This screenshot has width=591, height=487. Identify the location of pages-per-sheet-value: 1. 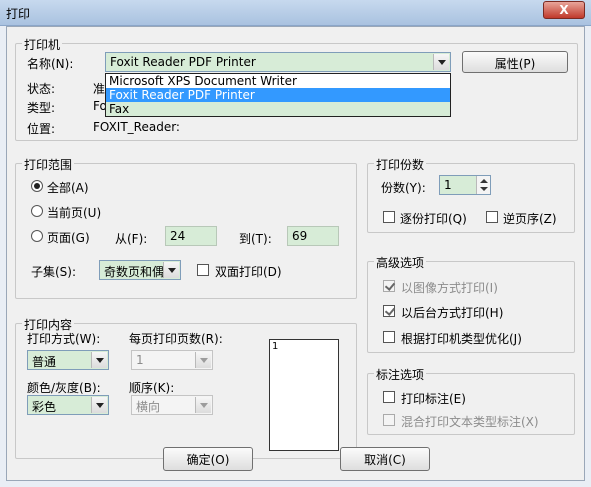
(140, 360).